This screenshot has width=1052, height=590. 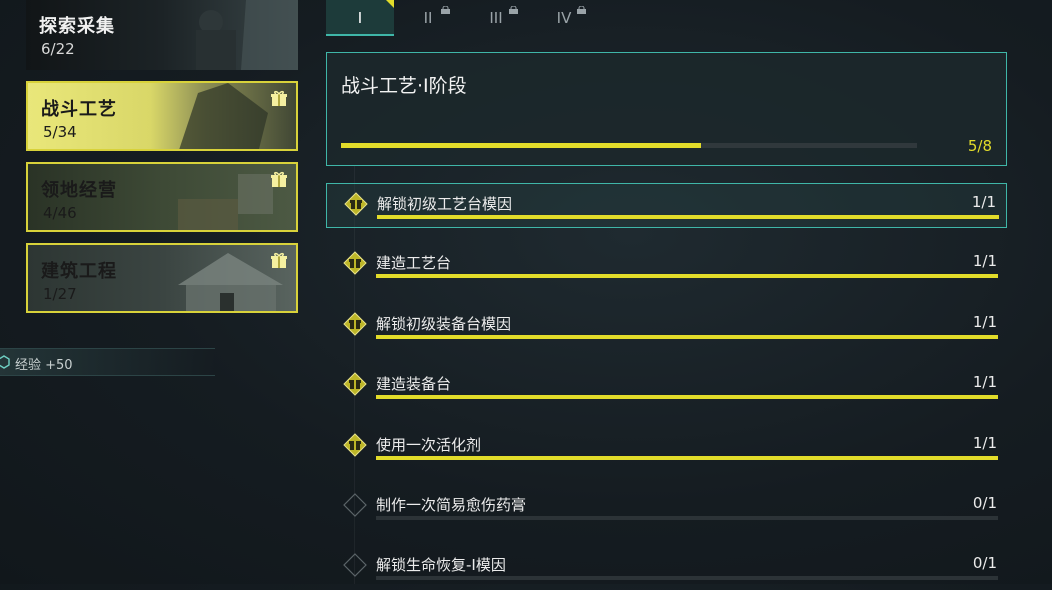 I want to click on category-count: 6/22, so click(x=58, y=49).